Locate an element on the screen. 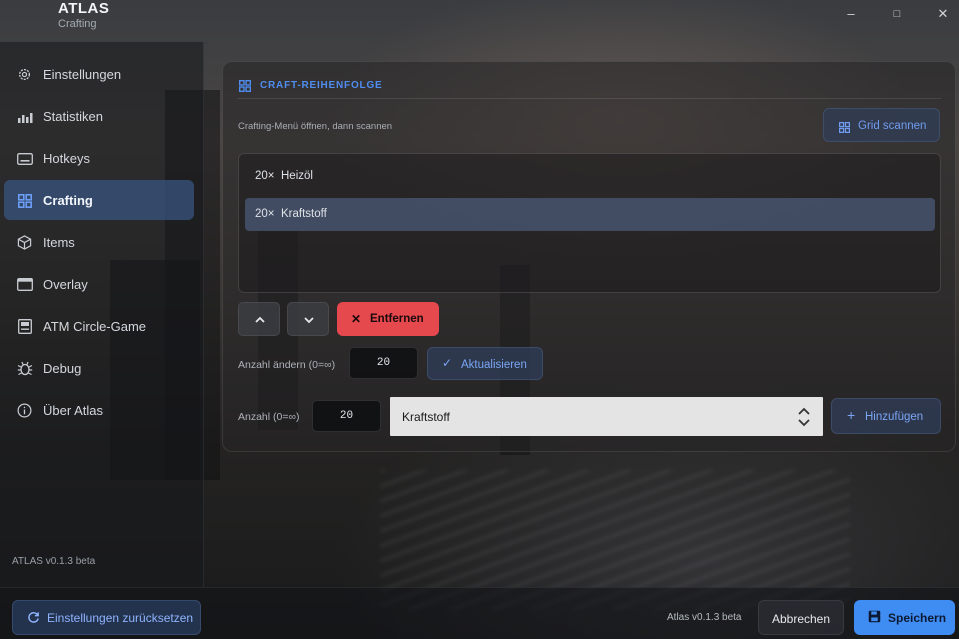  change-amount-input is located at coordinates (383, 363).